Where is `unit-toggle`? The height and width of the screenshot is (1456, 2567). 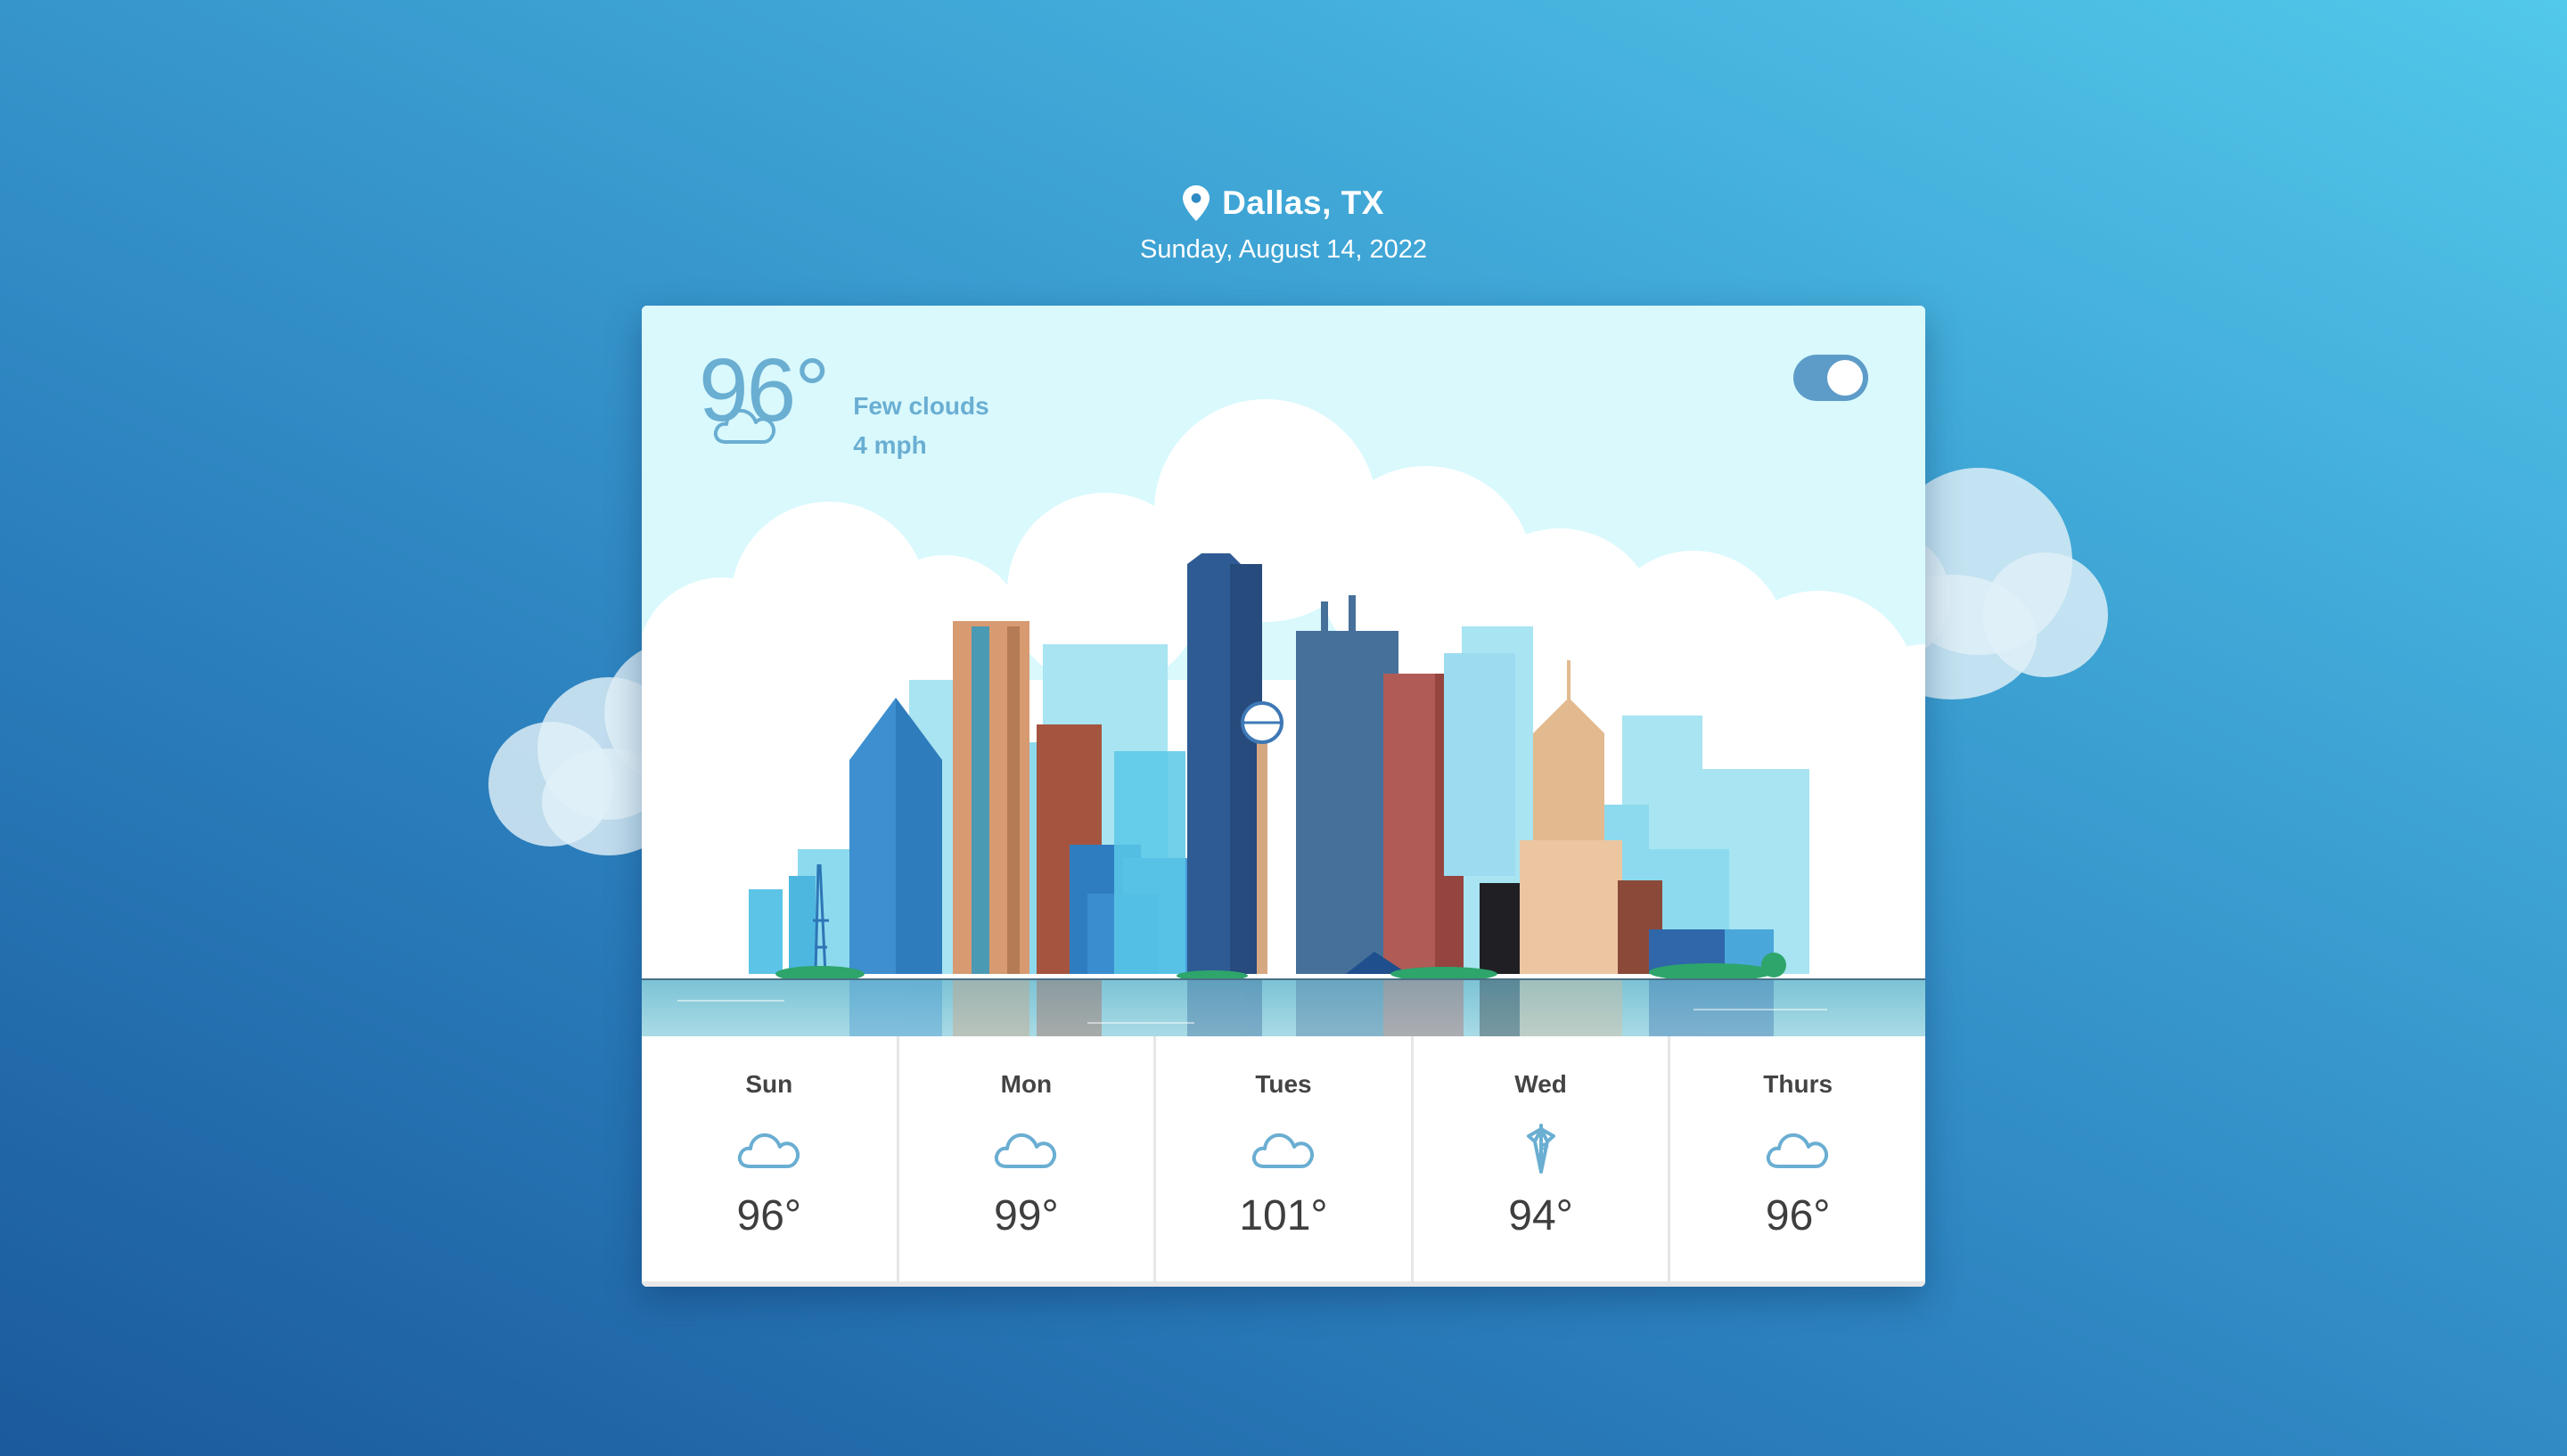 unit-toggle is located at coordinates (1830, 378).